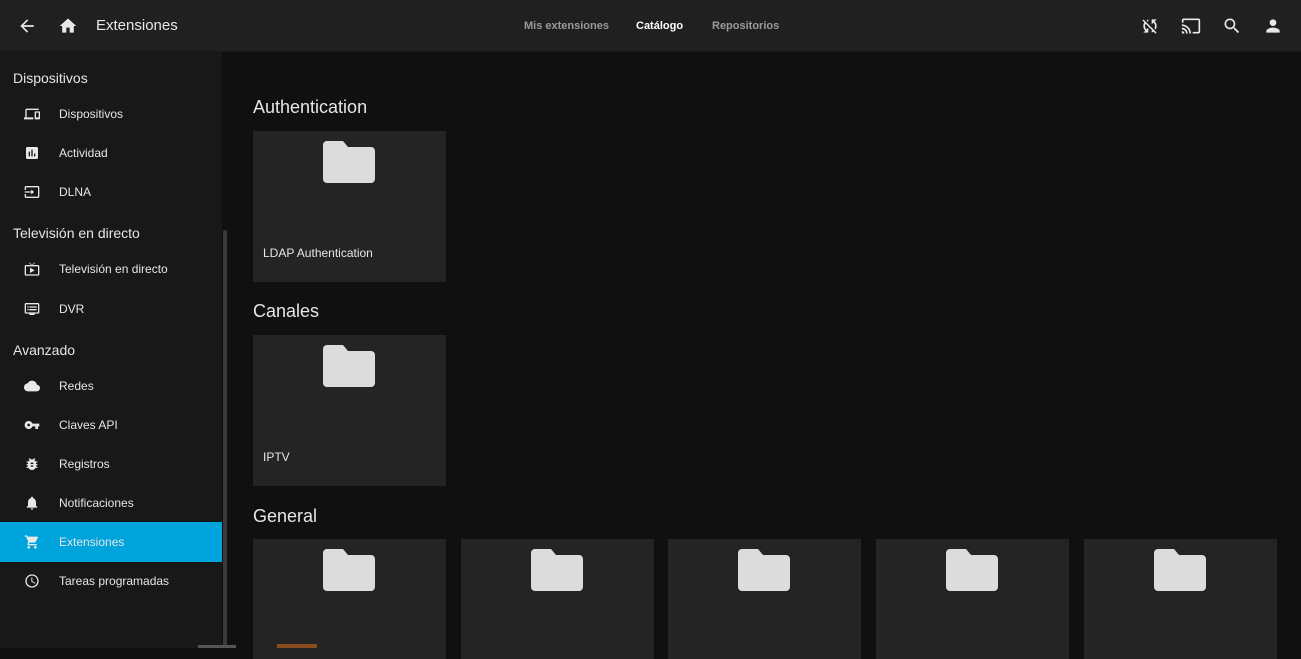 The width and height of the screenshot is (1301, 659). What do you see at coordinates (349, 206) in the screenshot?
I see `plugin-card-ldap-authentication: LDAP Authentication` at bounding box center [349, 206].